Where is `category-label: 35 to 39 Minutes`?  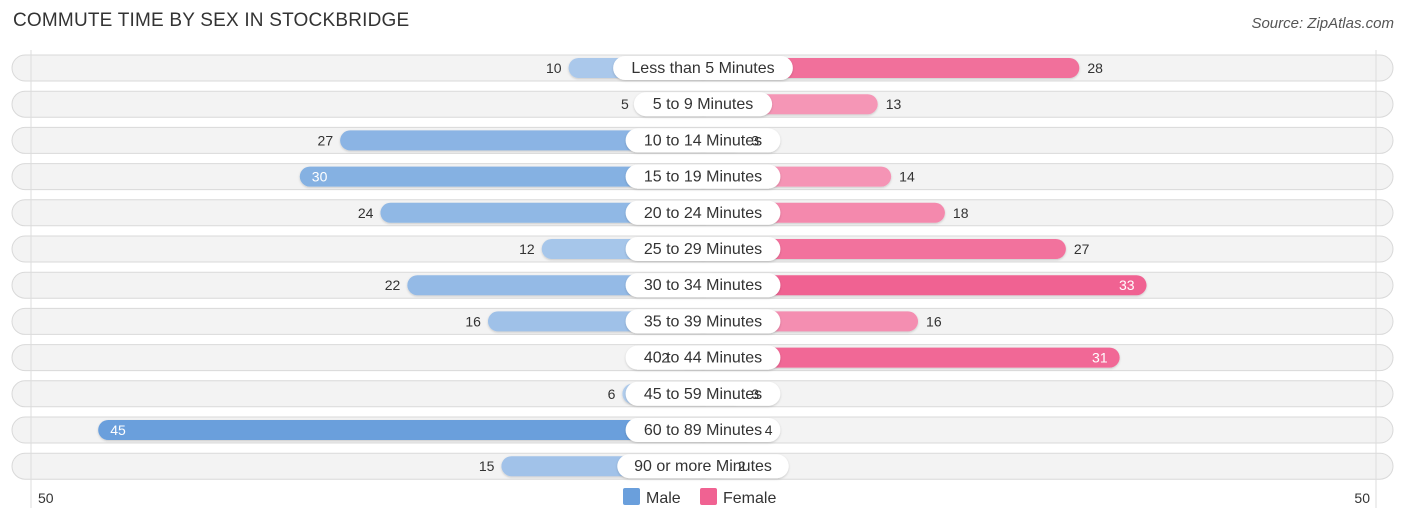
category-label: 35 to 39 Minutes is located at coordinates (703, 321).